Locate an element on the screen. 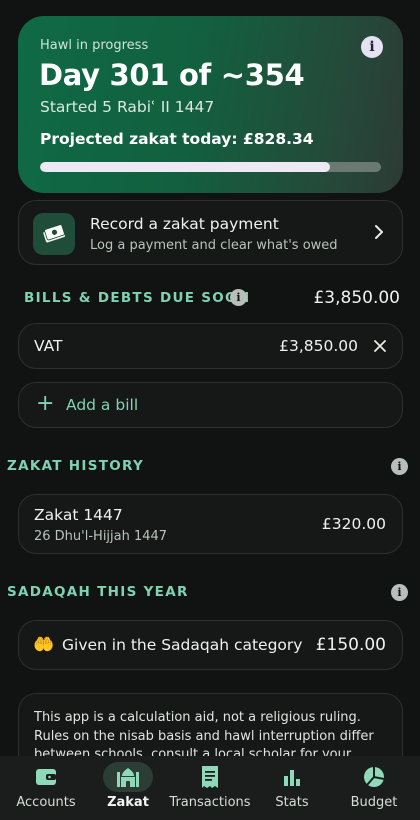  hawl-start-date: Started 5 Rabiʿ II 1447 is located at coordinates (127, 107).